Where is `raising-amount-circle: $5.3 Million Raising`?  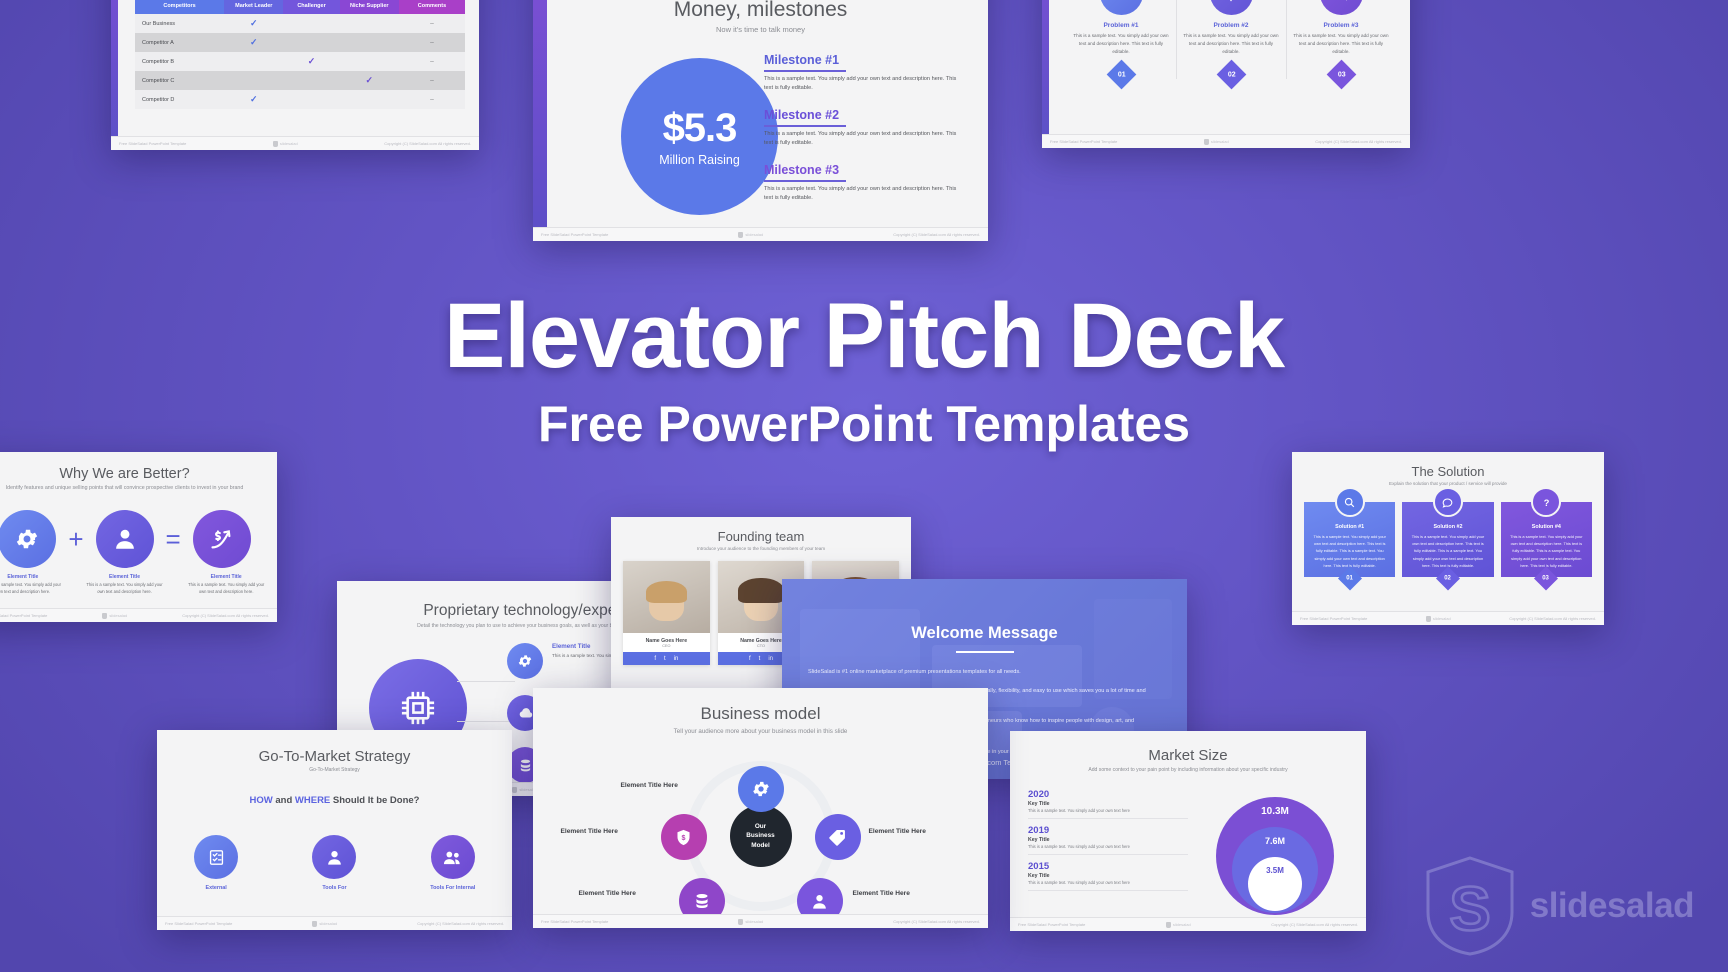 raising-amount-circle: $5.3 Million Raising is located at coordinates (699, 136).